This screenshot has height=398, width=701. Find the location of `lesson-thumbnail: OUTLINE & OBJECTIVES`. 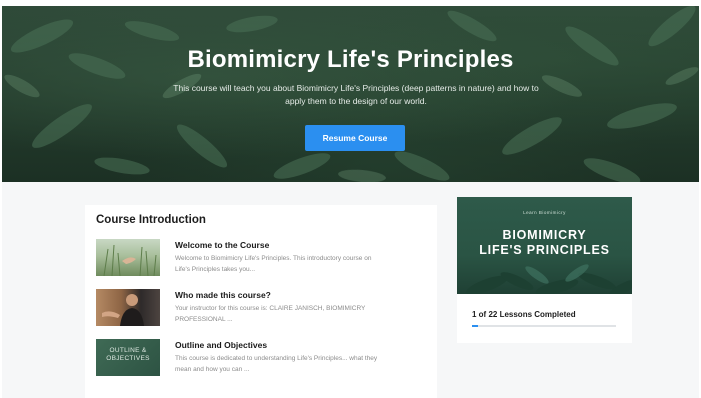

lesson-thumbnail: OUTLINE & OBJECTIVES is located at coordinates (128, 357).